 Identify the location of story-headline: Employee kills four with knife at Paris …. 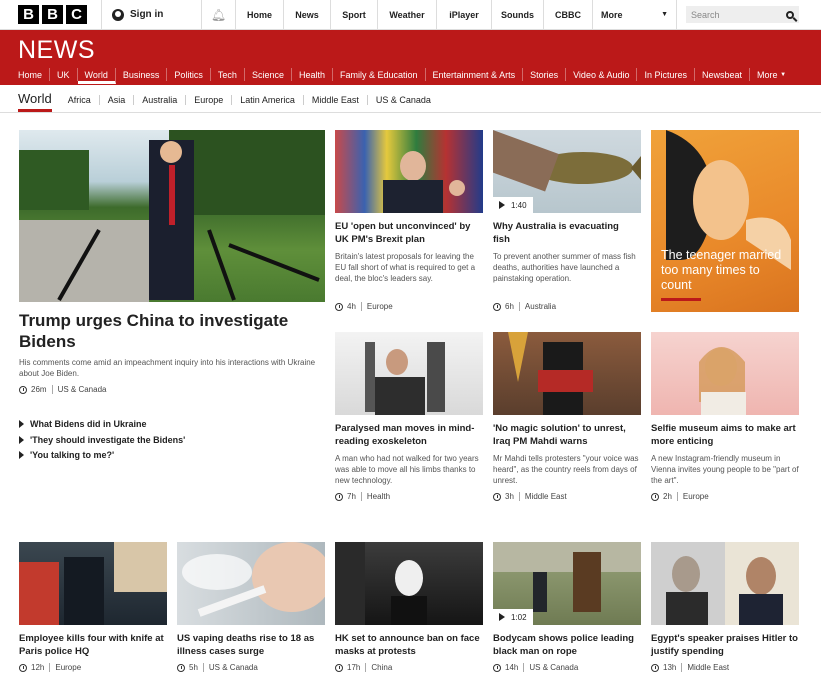
(93, 645).